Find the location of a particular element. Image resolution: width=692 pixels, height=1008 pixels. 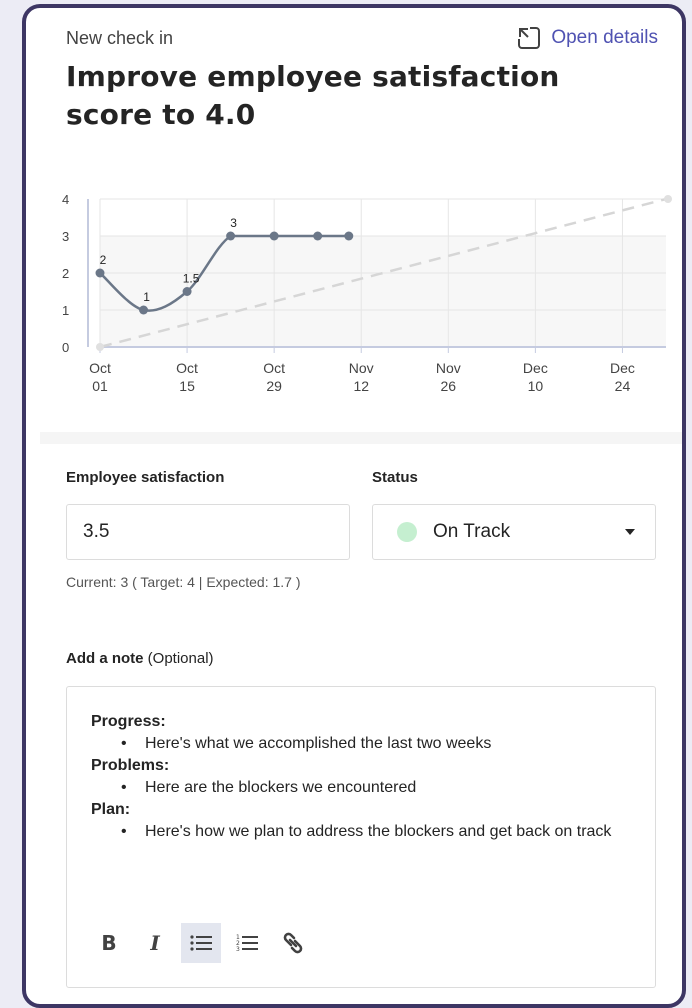

status-label: Status is located at coordinates (395, 477).